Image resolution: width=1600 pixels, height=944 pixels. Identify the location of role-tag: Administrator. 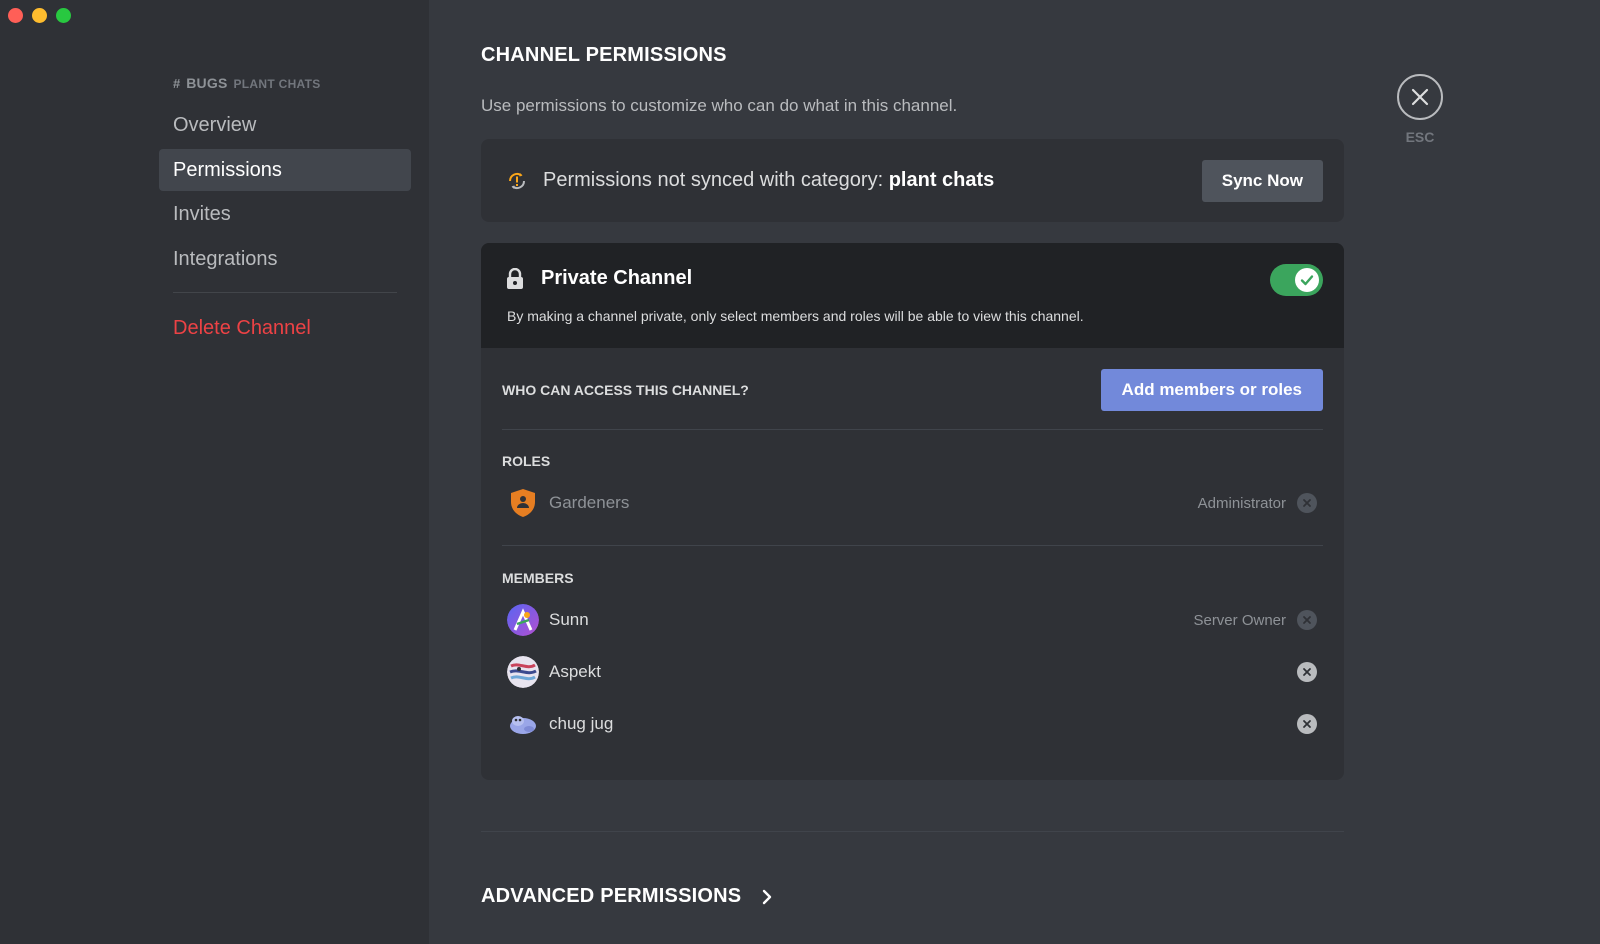
(1241, 503).